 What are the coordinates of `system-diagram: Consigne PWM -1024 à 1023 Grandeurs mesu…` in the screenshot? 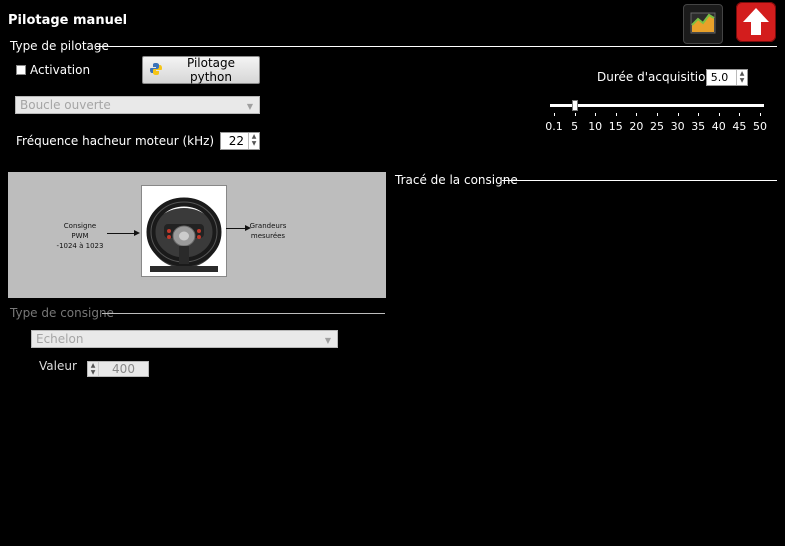 It's located at (197, 235).